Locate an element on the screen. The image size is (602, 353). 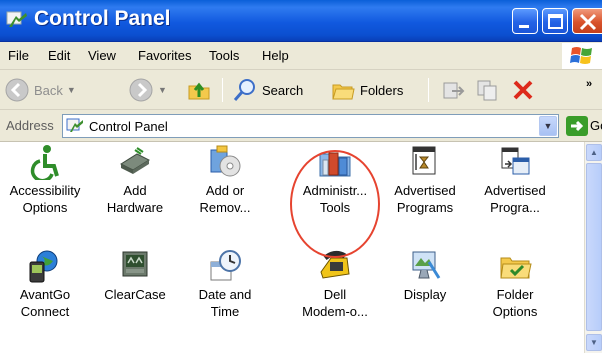
back-arrow-icon is located at coordinates (17, 90).